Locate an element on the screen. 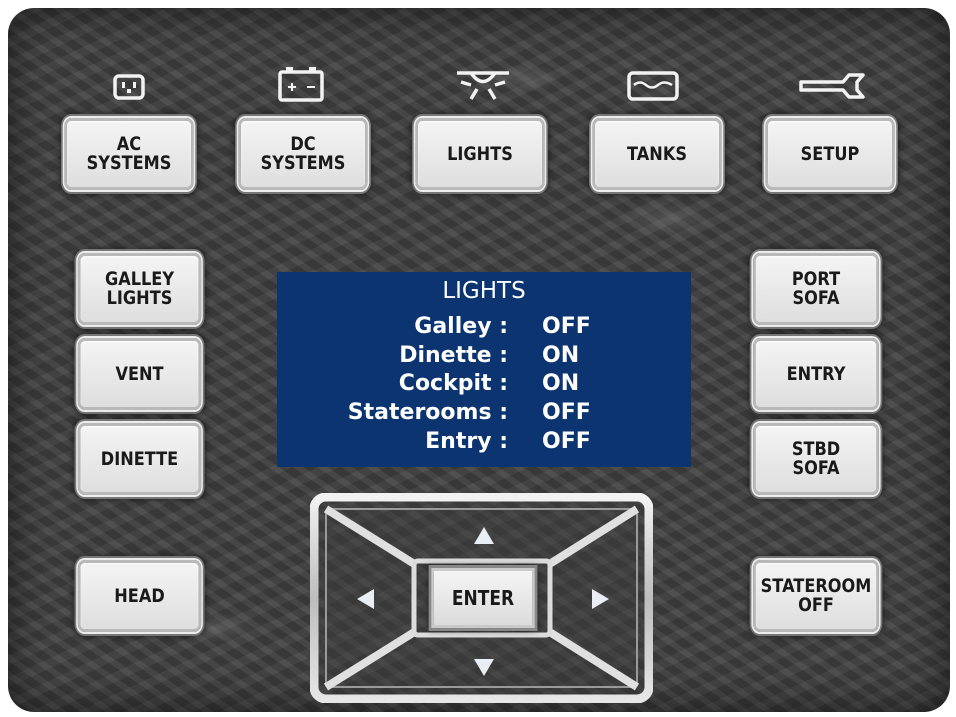  stateroom-off-button: STATEROOM OFF is located at coordinates (816, 596).